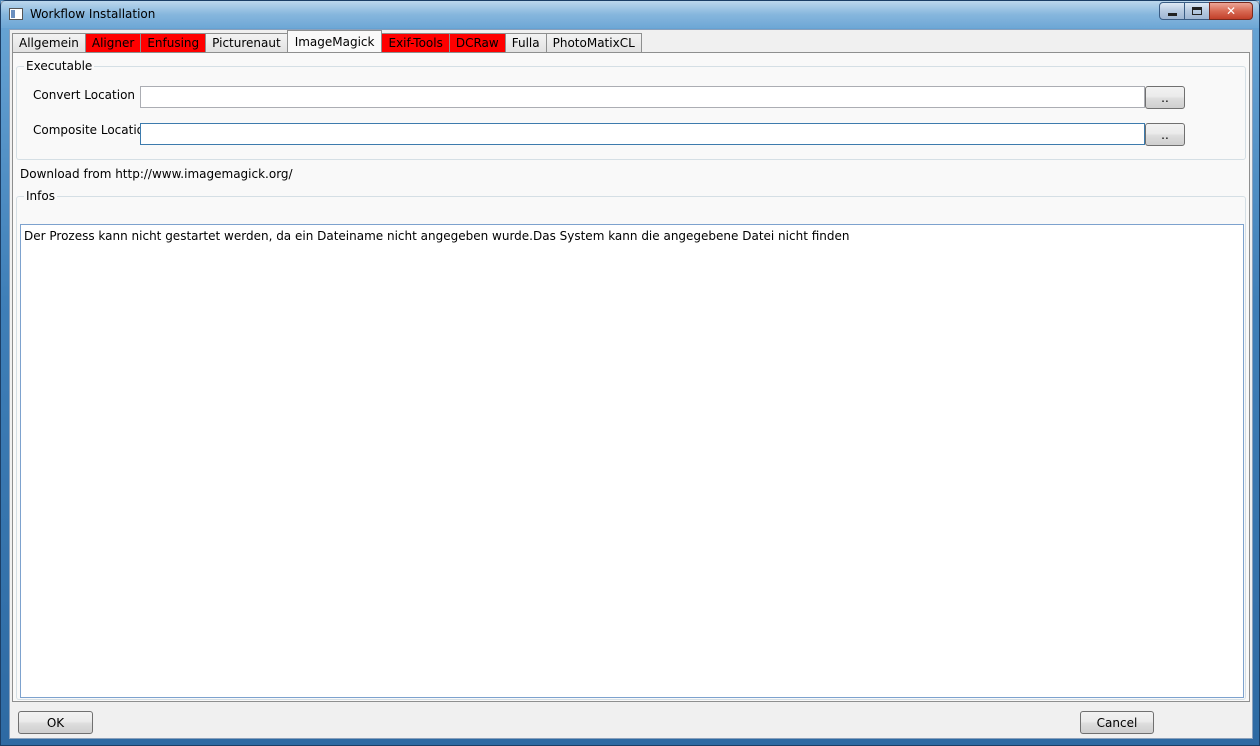 This screenshot has height=746, width=1260. Describe the element at coordinates (631, 720) in the screenshot. I see `dialog-footer: OK Cancel` at that location.